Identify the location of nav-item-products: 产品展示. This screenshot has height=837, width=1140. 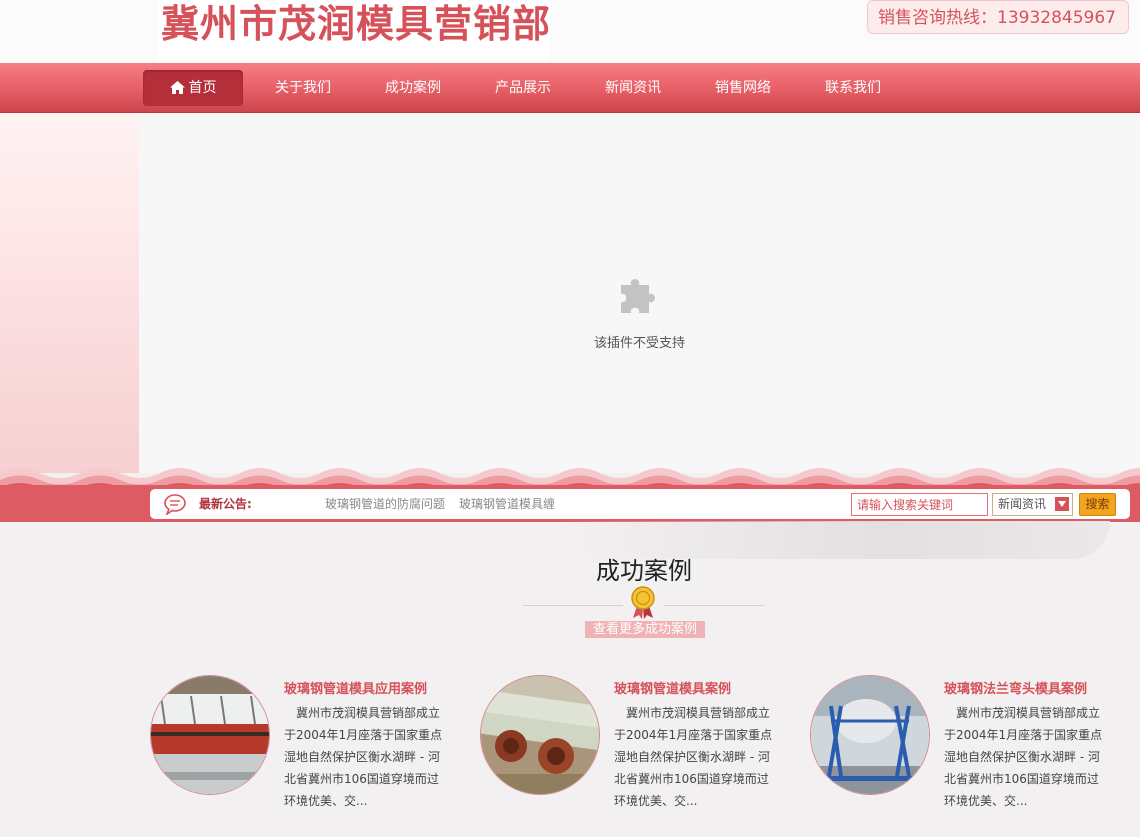
(523, 88).